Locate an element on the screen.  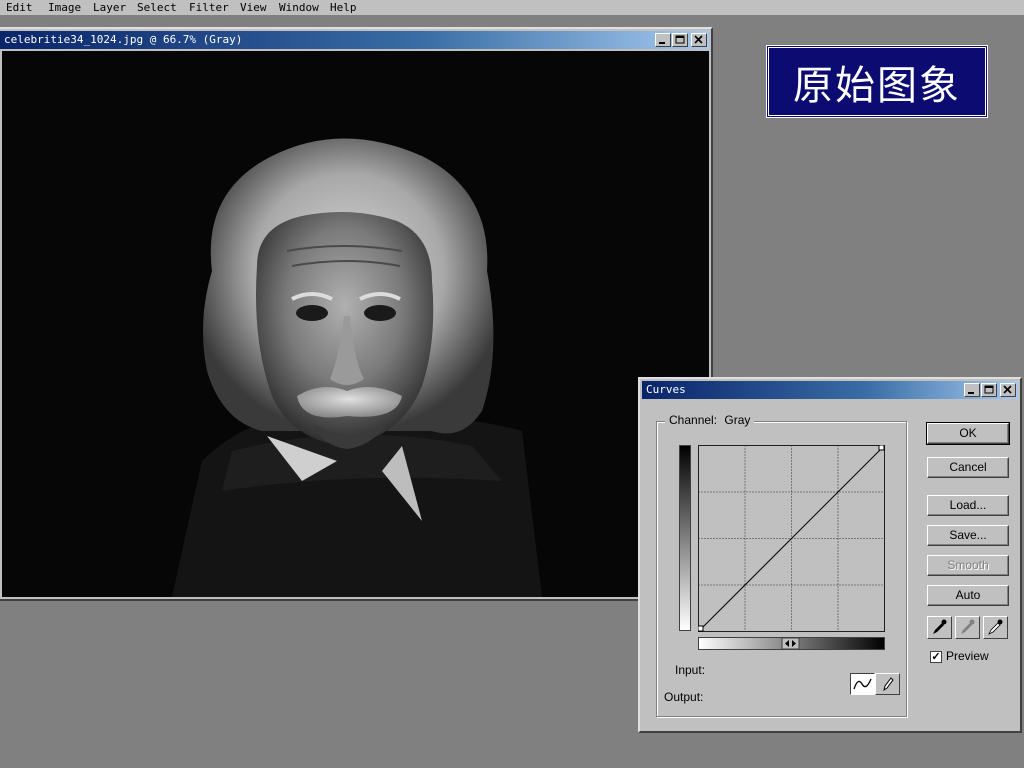
gray-eyedropper-button is located at coordinates (967, 627).